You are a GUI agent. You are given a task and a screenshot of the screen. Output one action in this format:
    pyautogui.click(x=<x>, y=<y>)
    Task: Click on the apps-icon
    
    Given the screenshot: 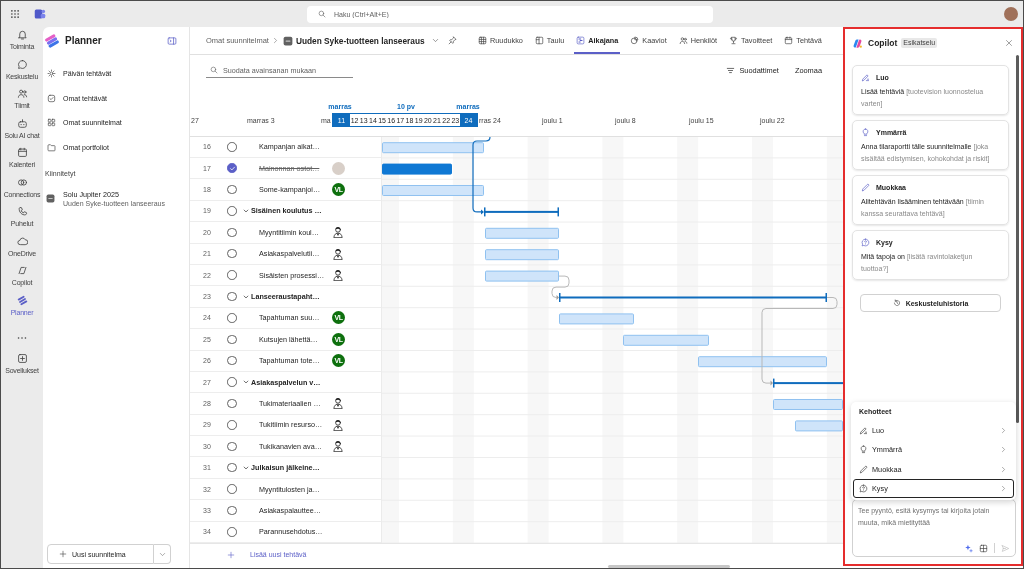 What is the action you would take?
    pyautogui.click(x=22, y=358)
    